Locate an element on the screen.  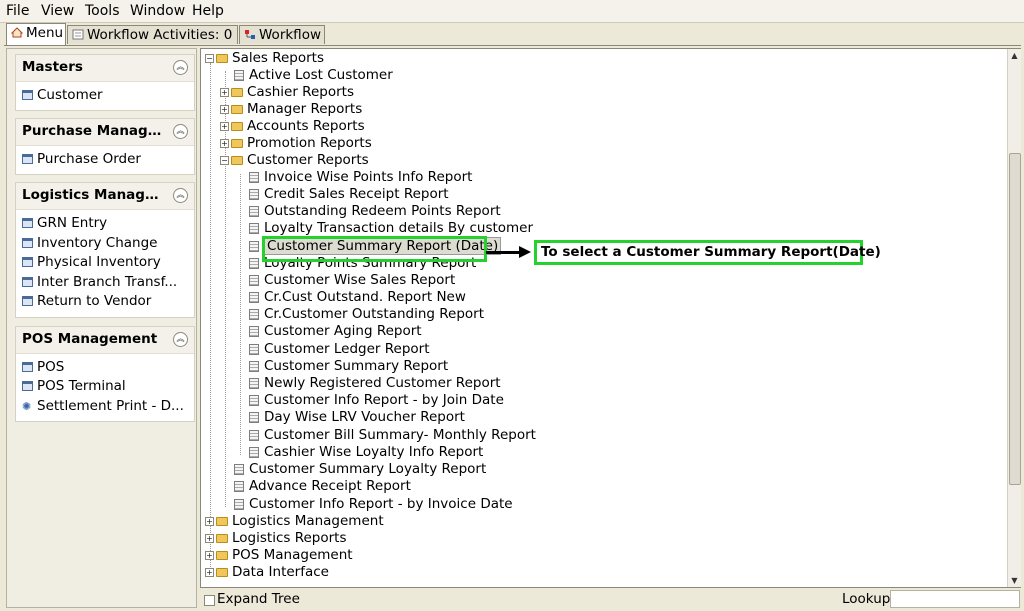
lookup-input is located at coordinates (955, 599).